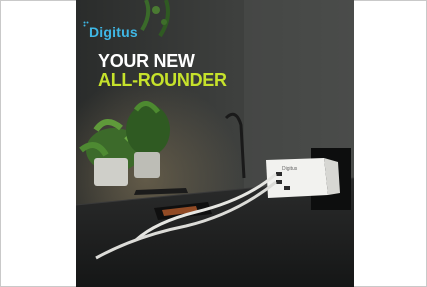 The width and height of the screenshot is (427, 287). Describe the element at coordinates (303, 178) in the screenshot. I see `charger` at that location.